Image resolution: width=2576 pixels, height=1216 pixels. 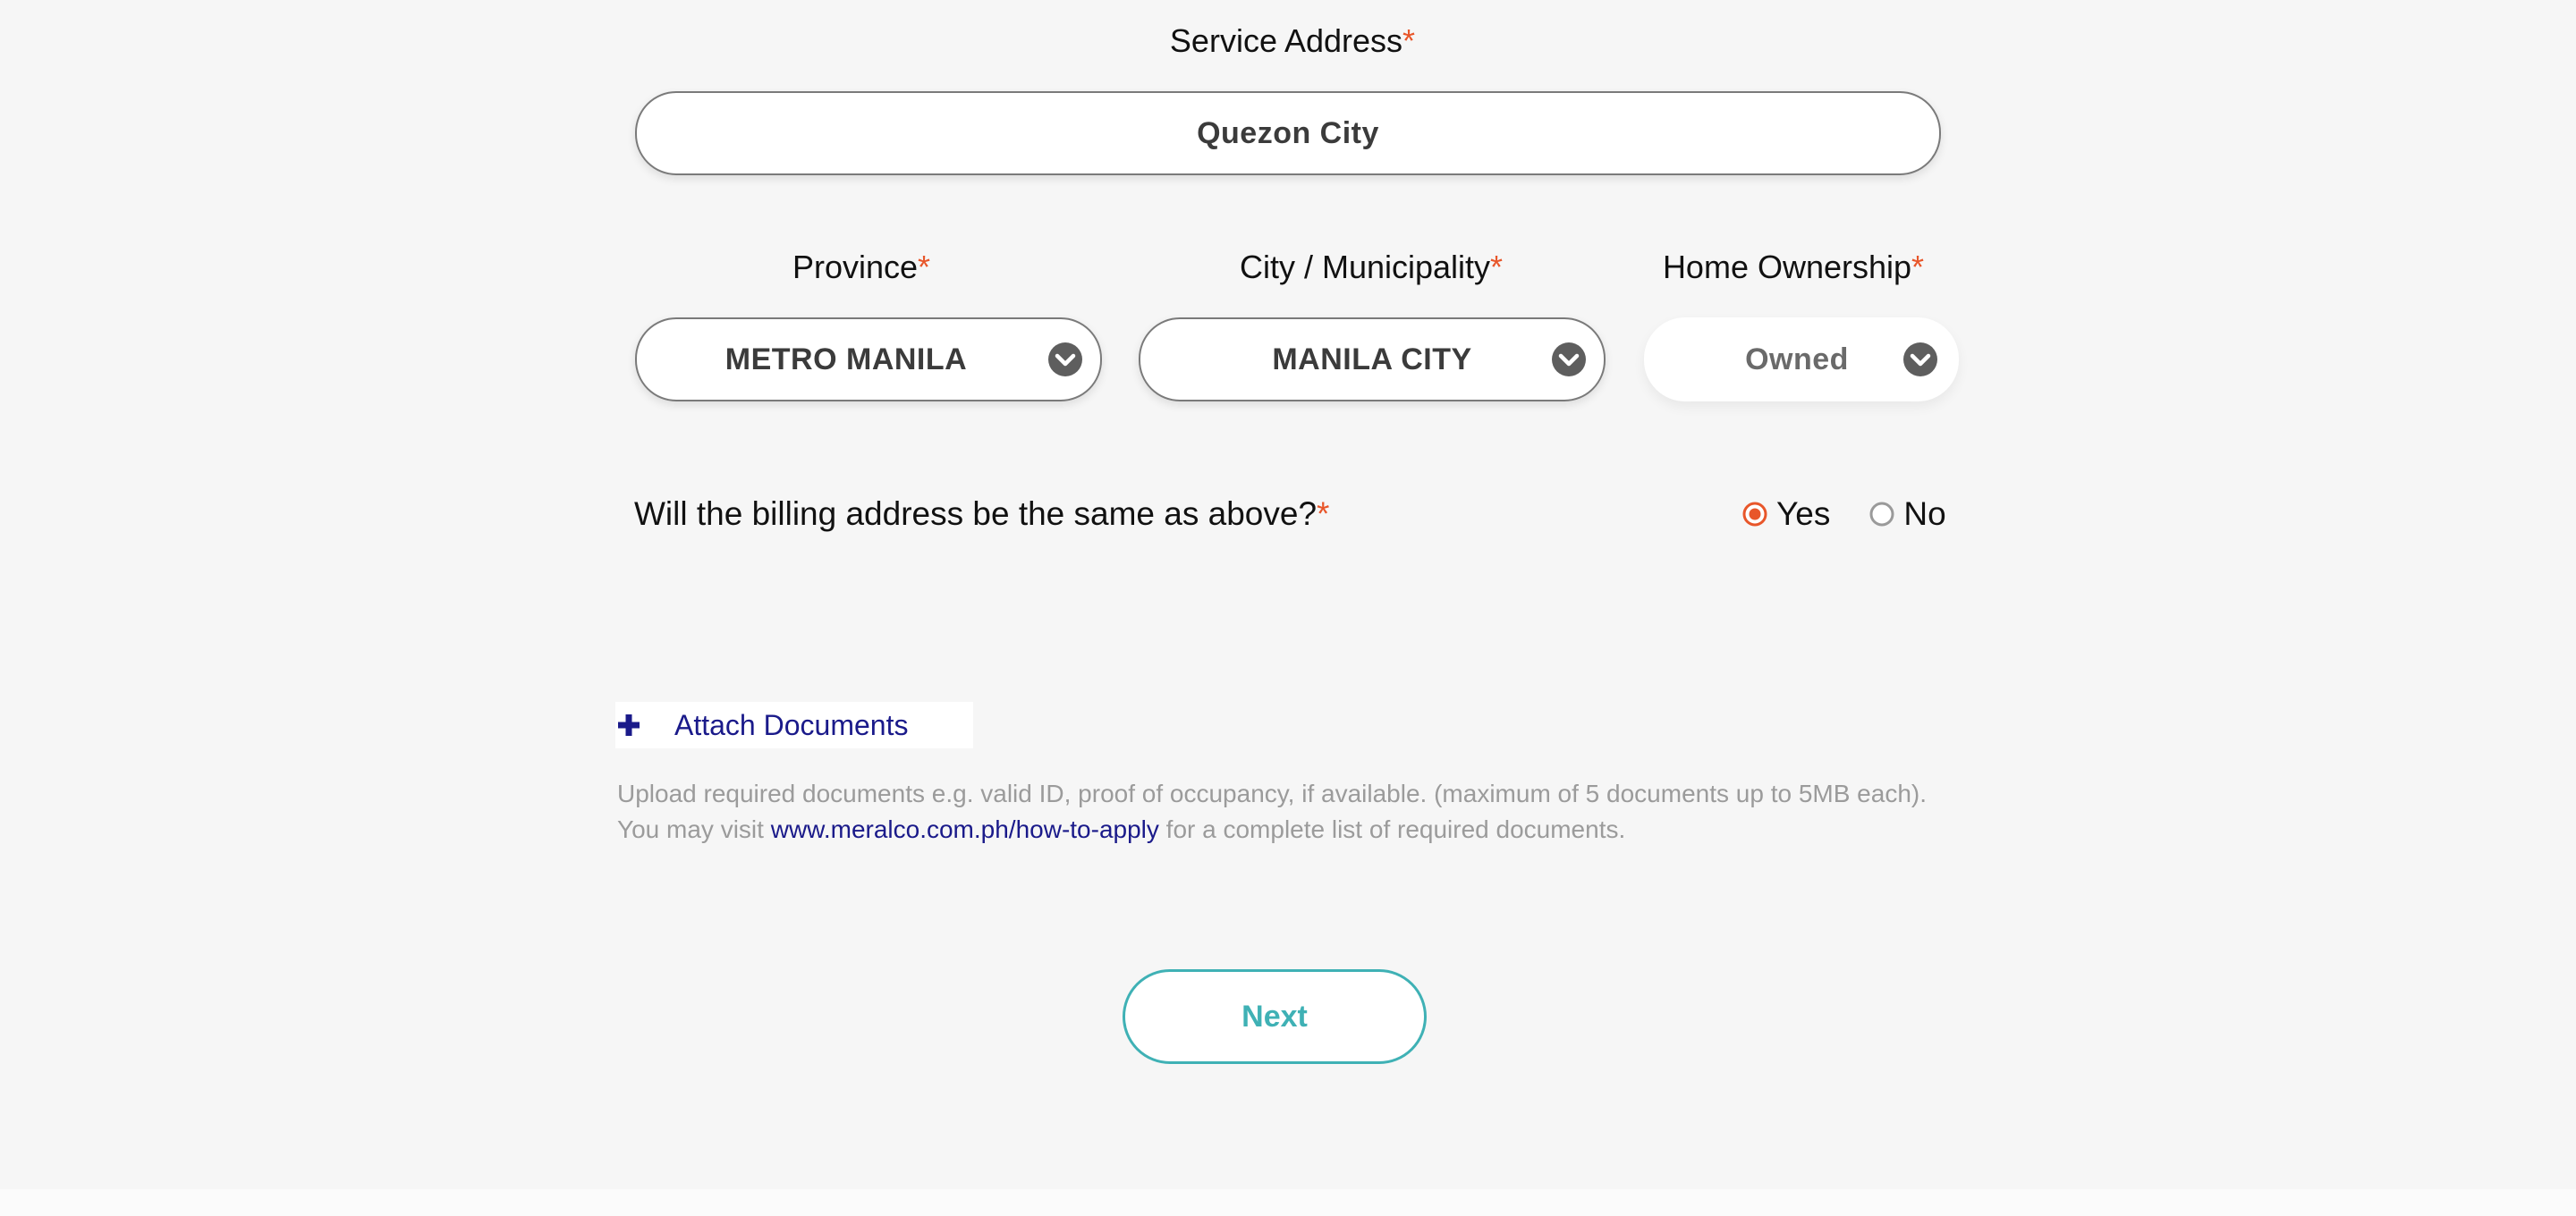 I want to click on plus-icon, so click(x=629, y=725).